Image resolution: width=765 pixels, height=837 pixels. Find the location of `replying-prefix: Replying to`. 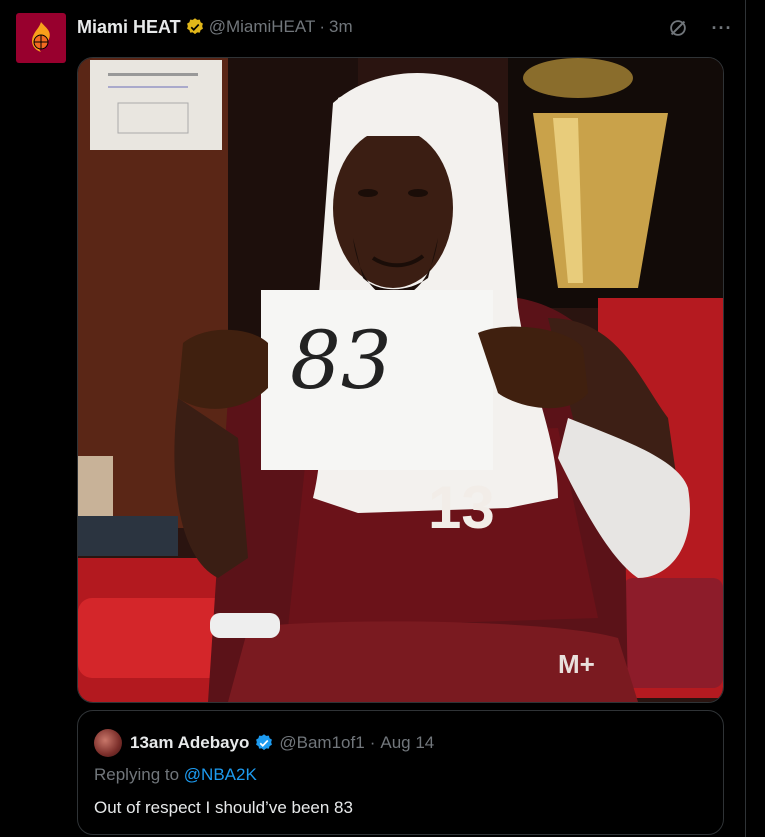

replying-prefix: Replying to is located at coordinates (139, 774).